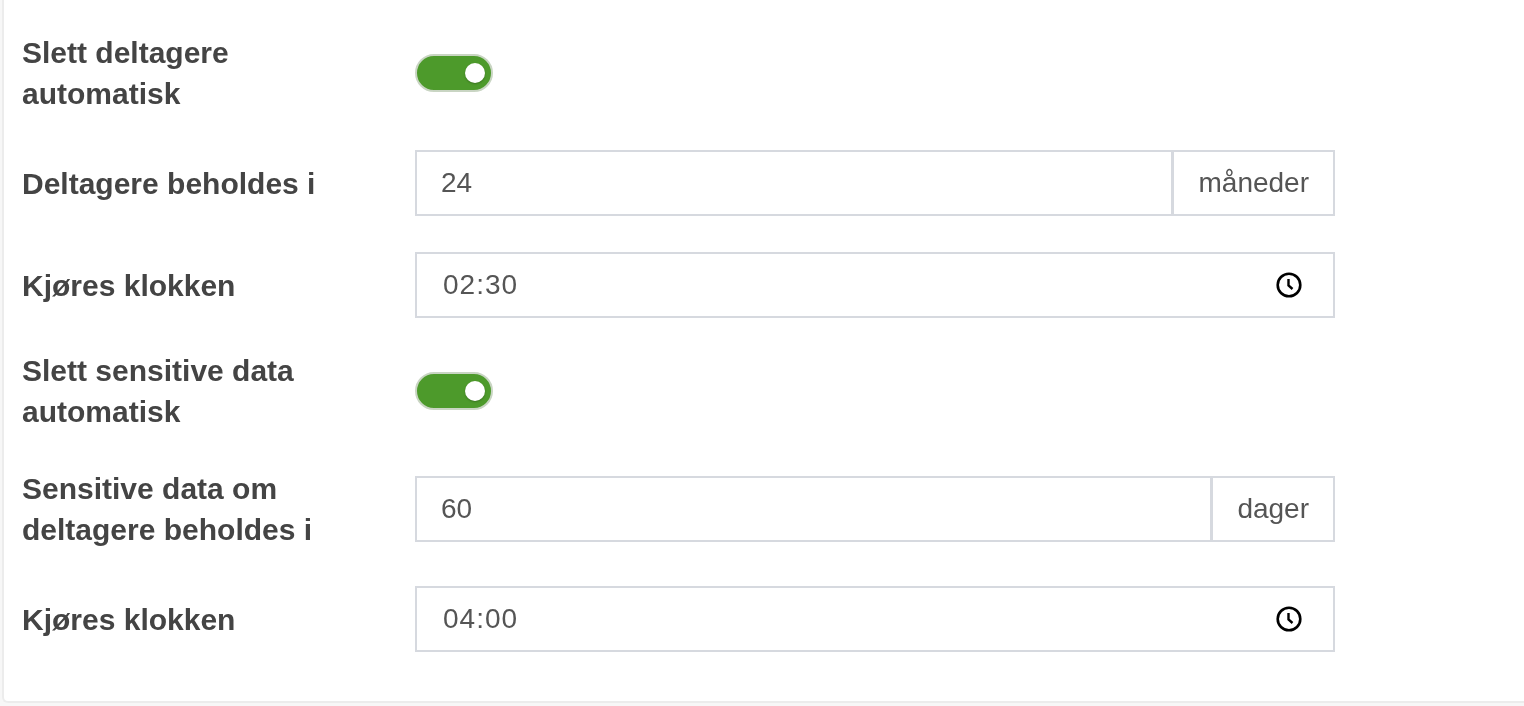 Image resolution: width=1524 pixels, height=706 pixels. I want to click on number-field: 24, so click(794, 183).